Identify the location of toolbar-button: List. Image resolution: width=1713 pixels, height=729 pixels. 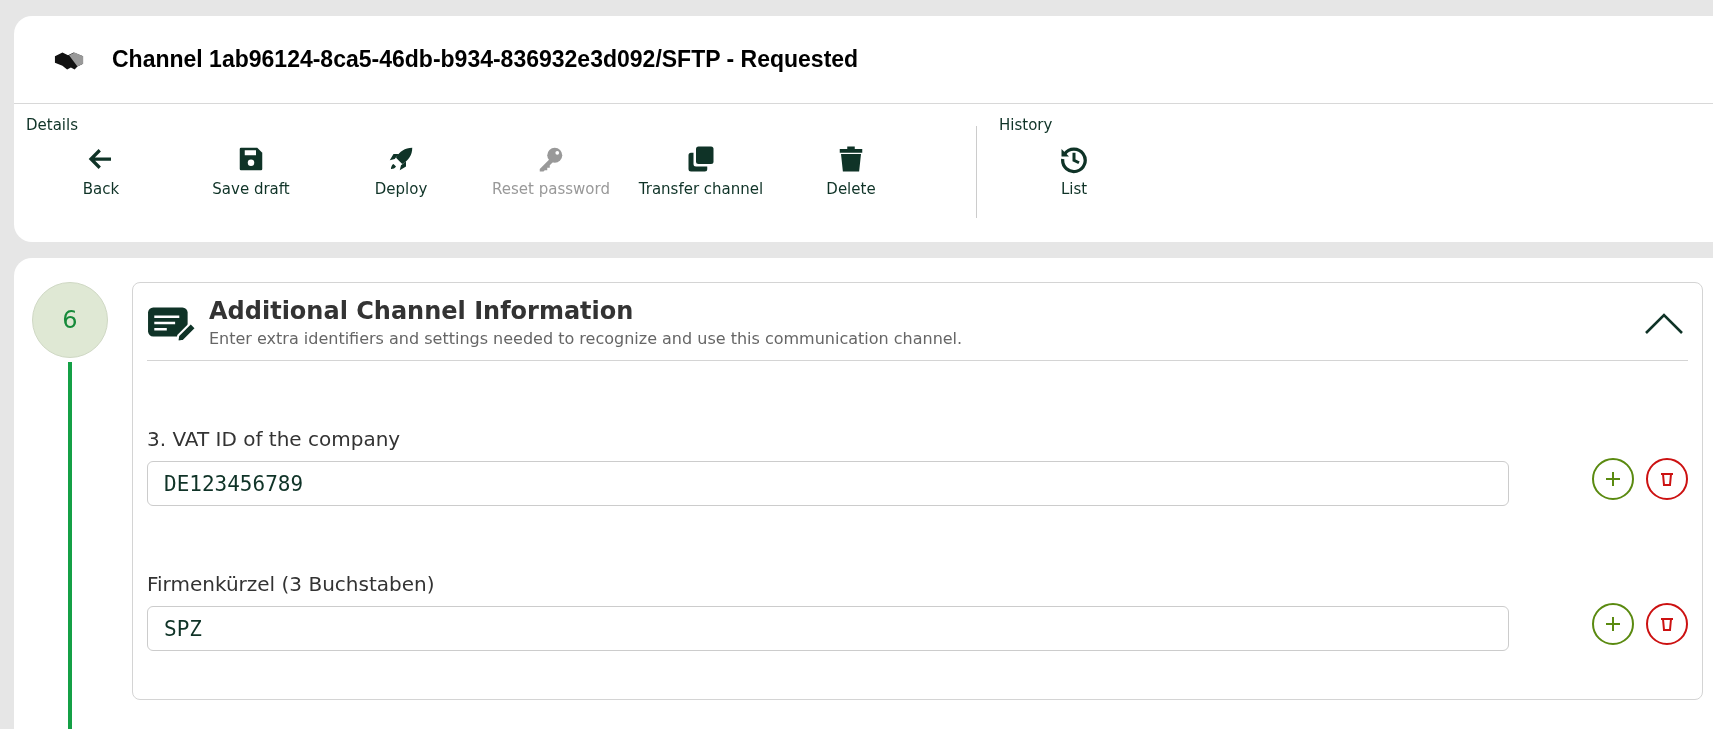
(1074, 171).